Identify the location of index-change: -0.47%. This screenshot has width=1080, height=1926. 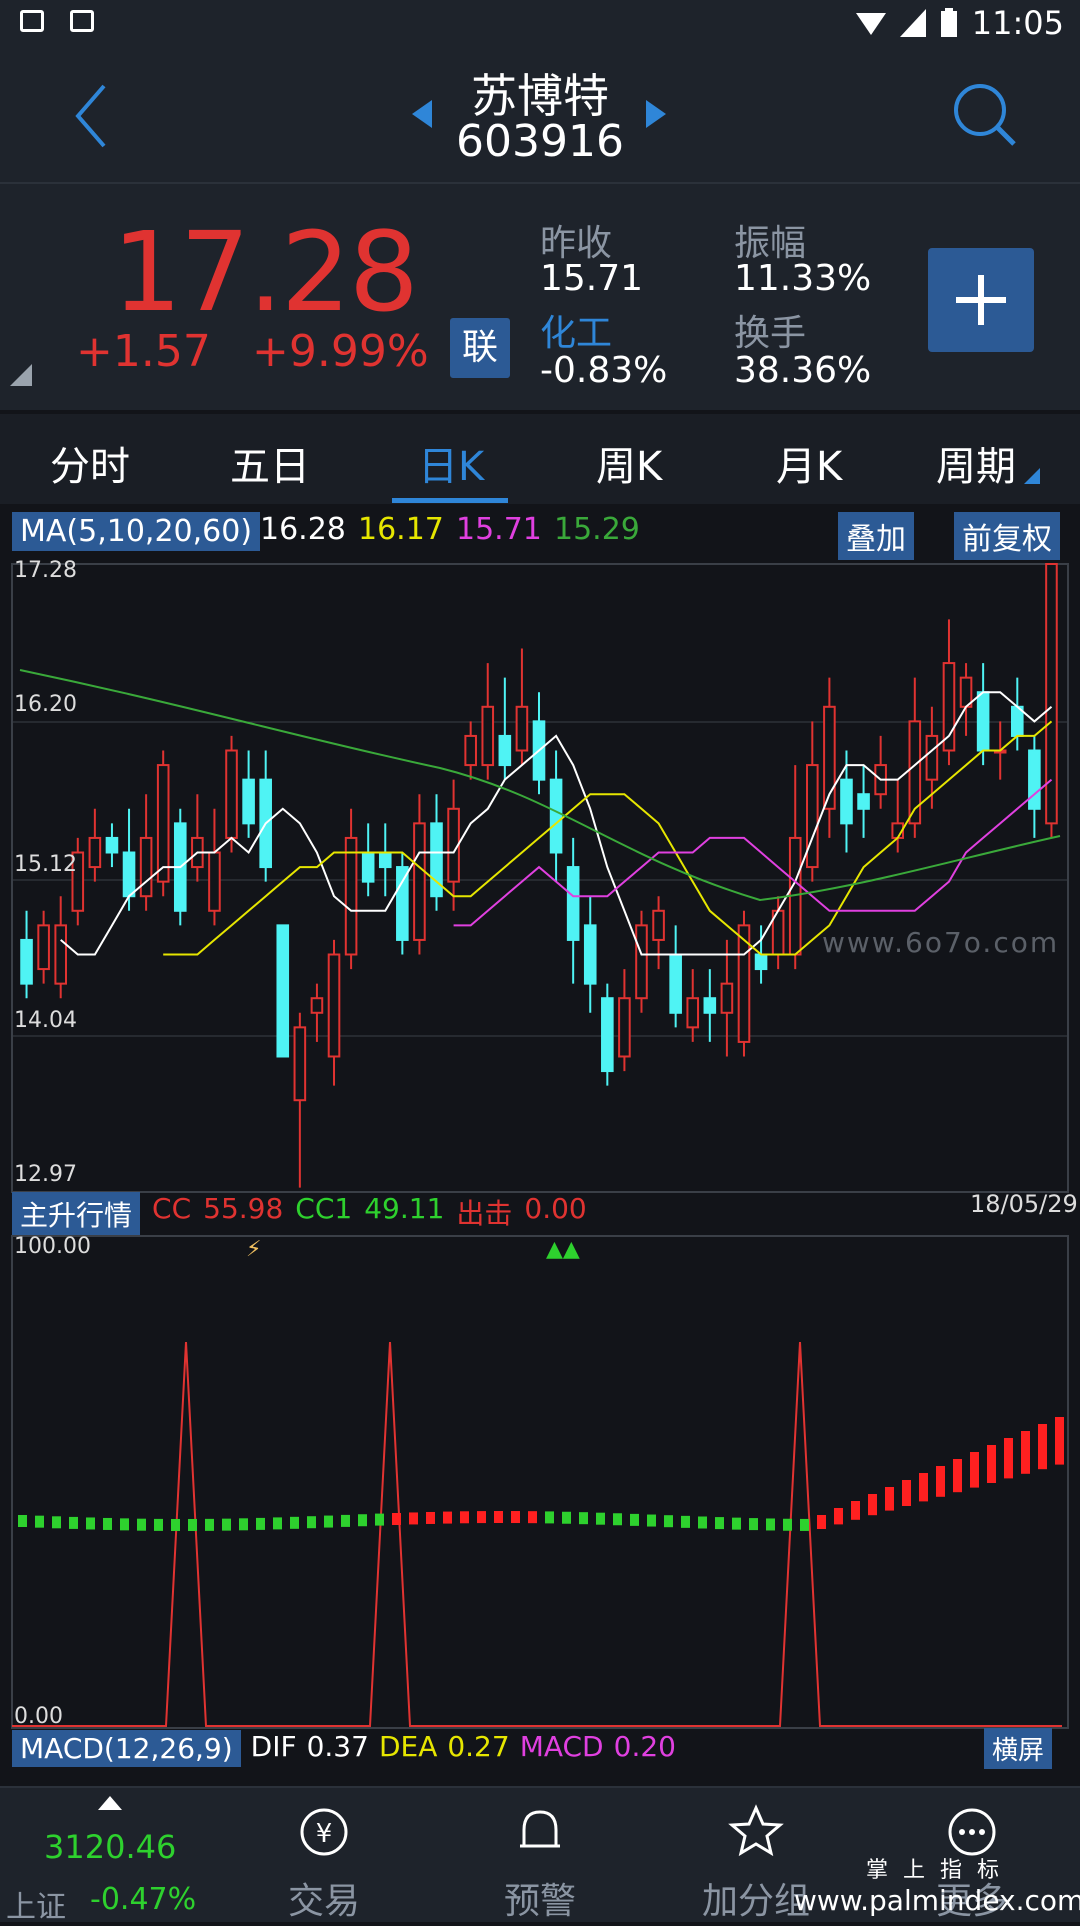
(143, 1899).